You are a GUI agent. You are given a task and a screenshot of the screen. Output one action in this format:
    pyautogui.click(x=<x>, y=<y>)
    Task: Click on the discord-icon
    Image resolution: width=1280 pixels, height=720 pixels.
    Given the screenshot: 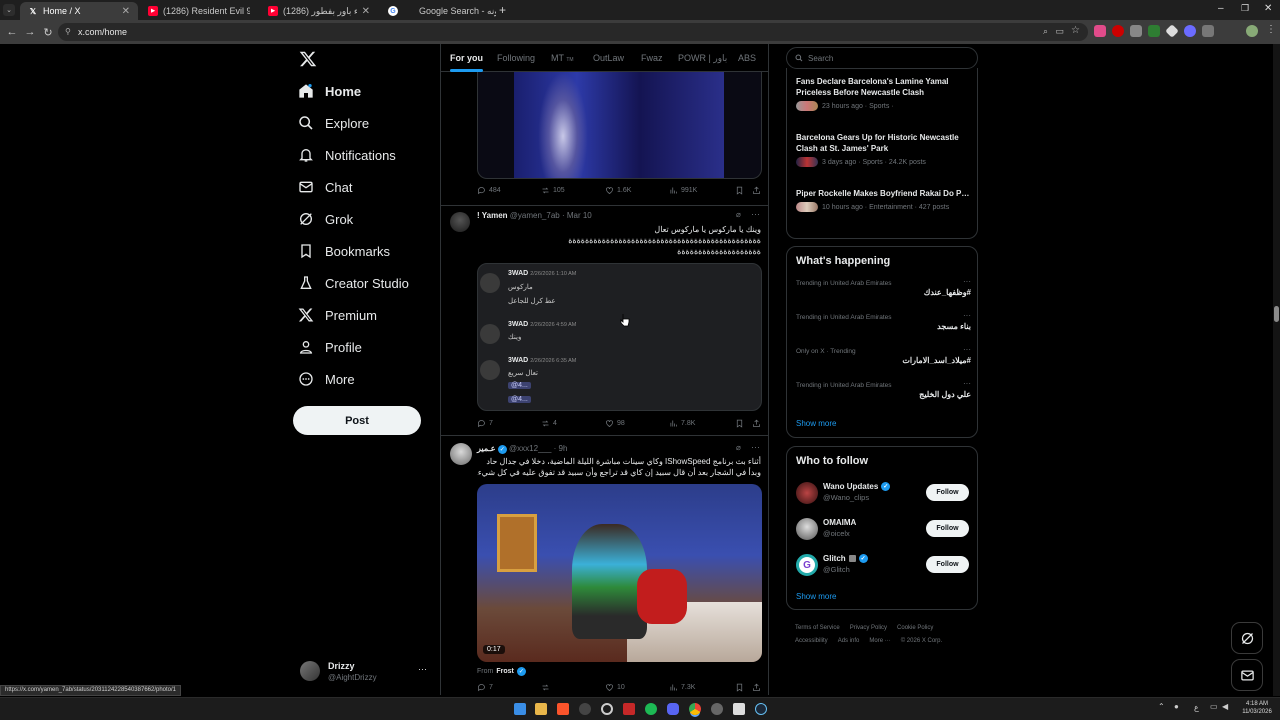 What is the action you would take?
    pyautogui.click(x=673, y=709)
    